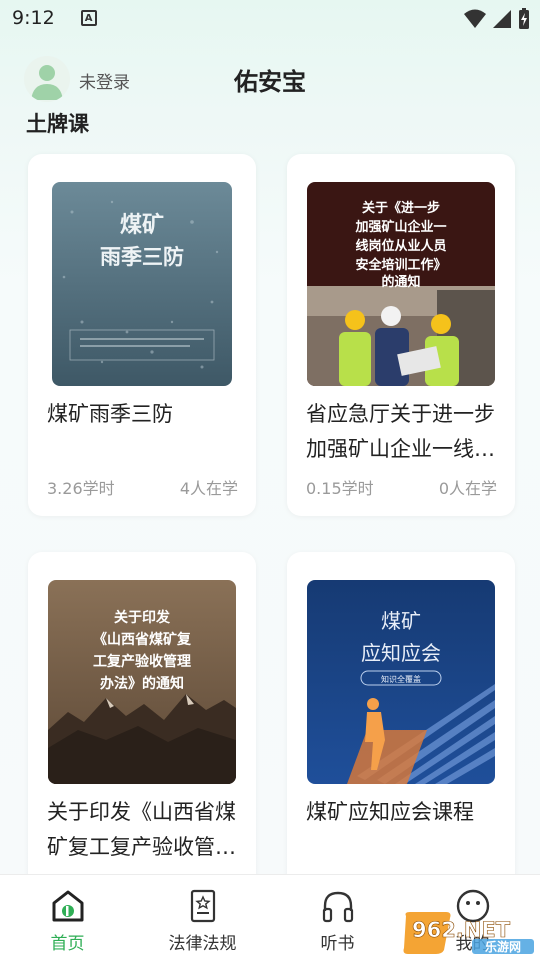 The width and height of the screenshot is (540, 960). I want to click on battery-icon, so click(524, 18).